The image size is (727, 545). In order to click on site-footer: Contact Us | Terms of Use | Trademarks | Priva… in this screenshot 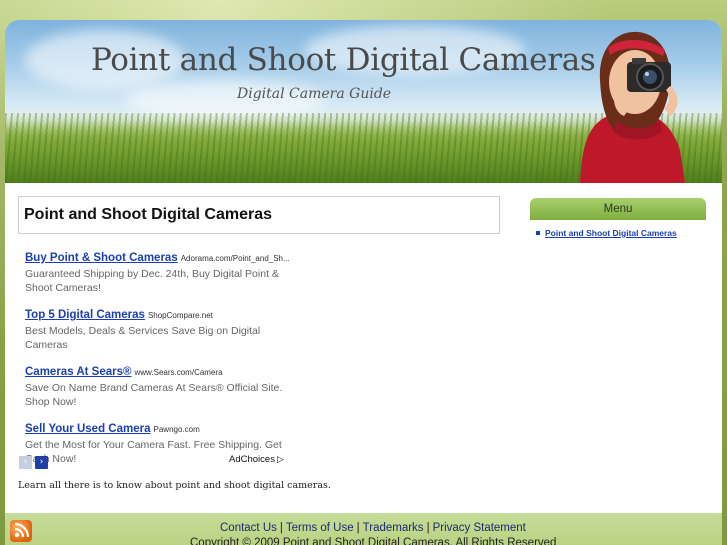, I will do `click(363, 529)`.